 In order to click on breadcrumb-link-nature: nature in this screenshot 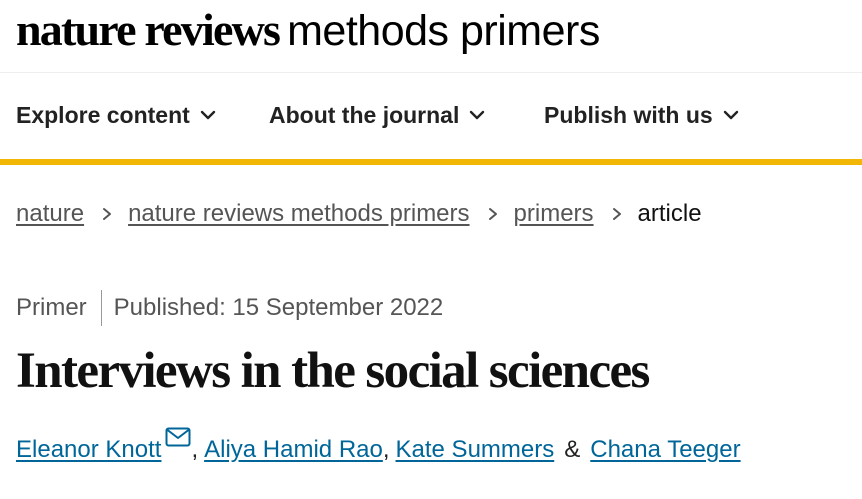, I will do `click(50, 214)`.